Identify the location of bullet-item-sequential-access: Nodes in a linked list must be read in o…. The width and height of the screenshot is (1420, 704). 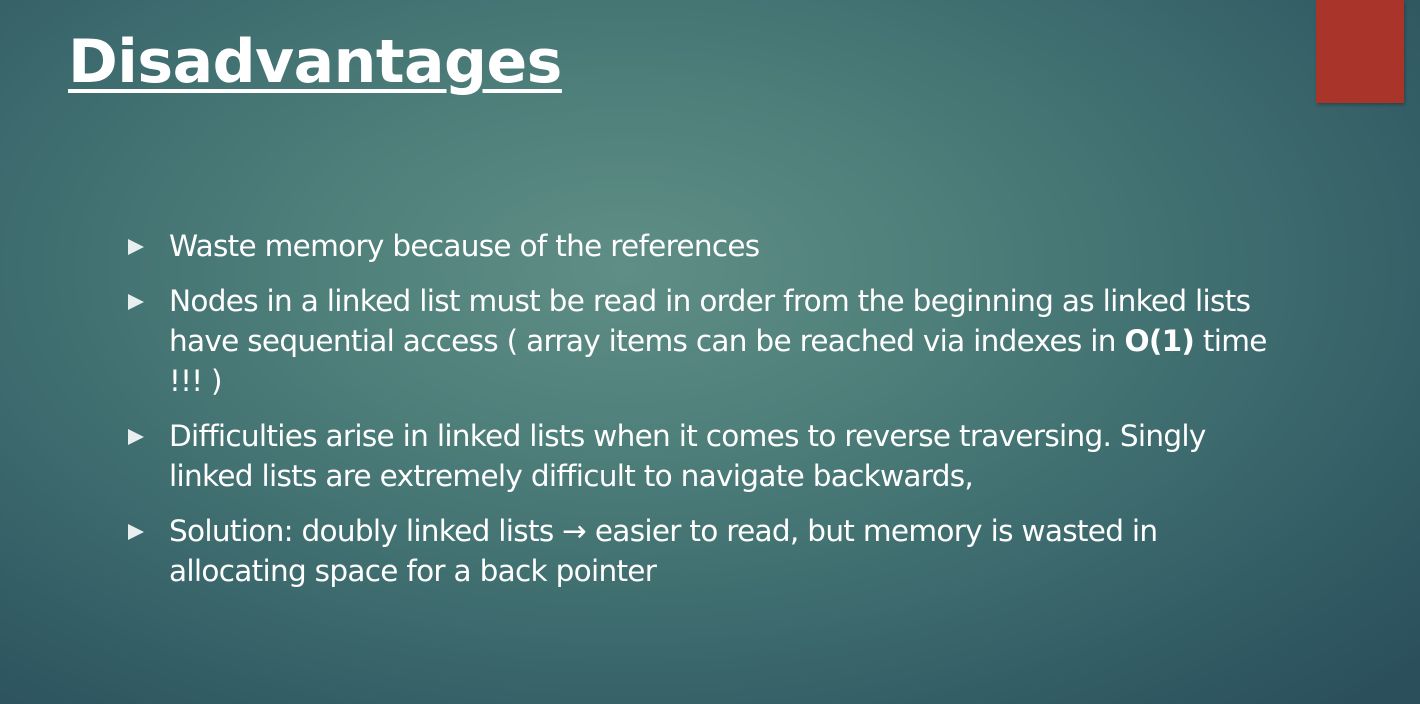
(698, 341).